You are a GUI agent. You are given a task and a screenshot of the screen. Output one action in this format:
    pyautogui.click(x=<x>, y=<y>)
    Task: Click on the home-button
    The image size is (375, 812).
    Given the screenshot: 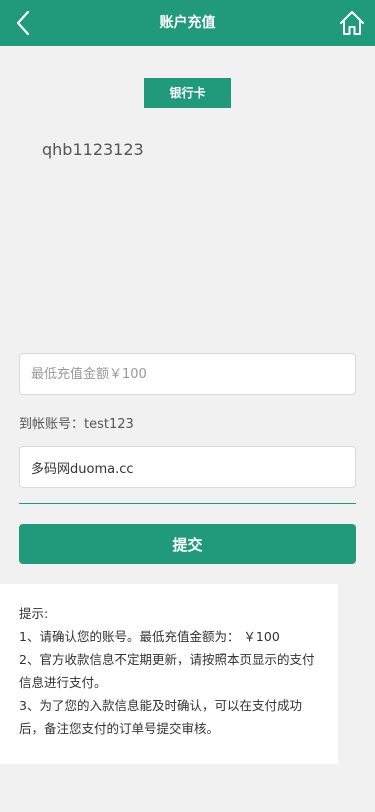 What is the action you would take?
    pyautogui.click(x=352, y=23)
    